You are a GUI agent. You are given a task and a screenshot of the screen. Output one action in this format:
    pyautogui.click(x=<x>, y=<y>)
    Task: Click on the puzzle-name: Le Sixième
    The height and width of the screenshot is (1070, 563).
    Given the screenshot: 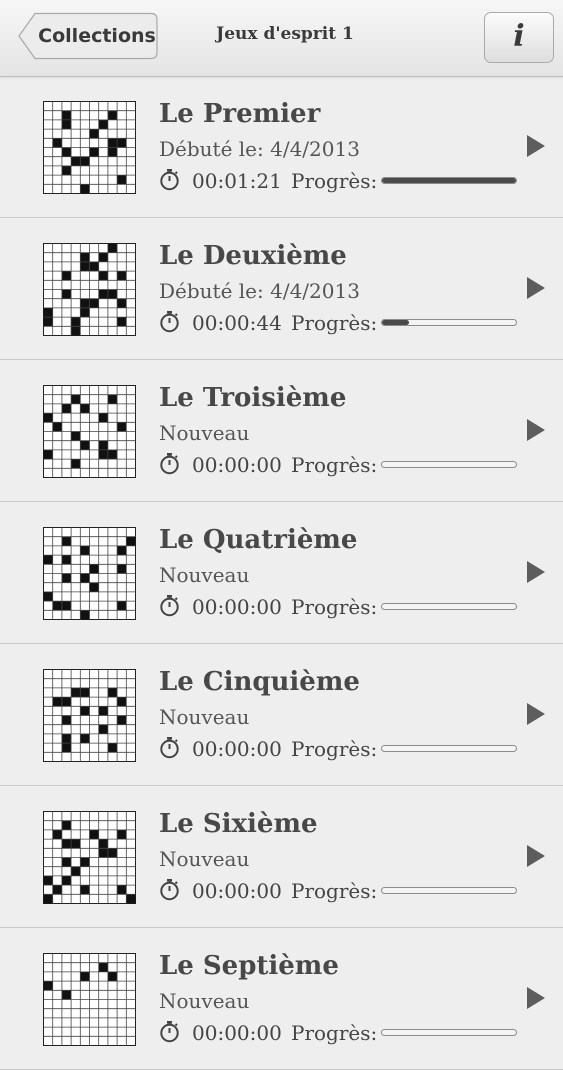 What is the action you would take?
    pyautogui.click(x=238, y=824)
    